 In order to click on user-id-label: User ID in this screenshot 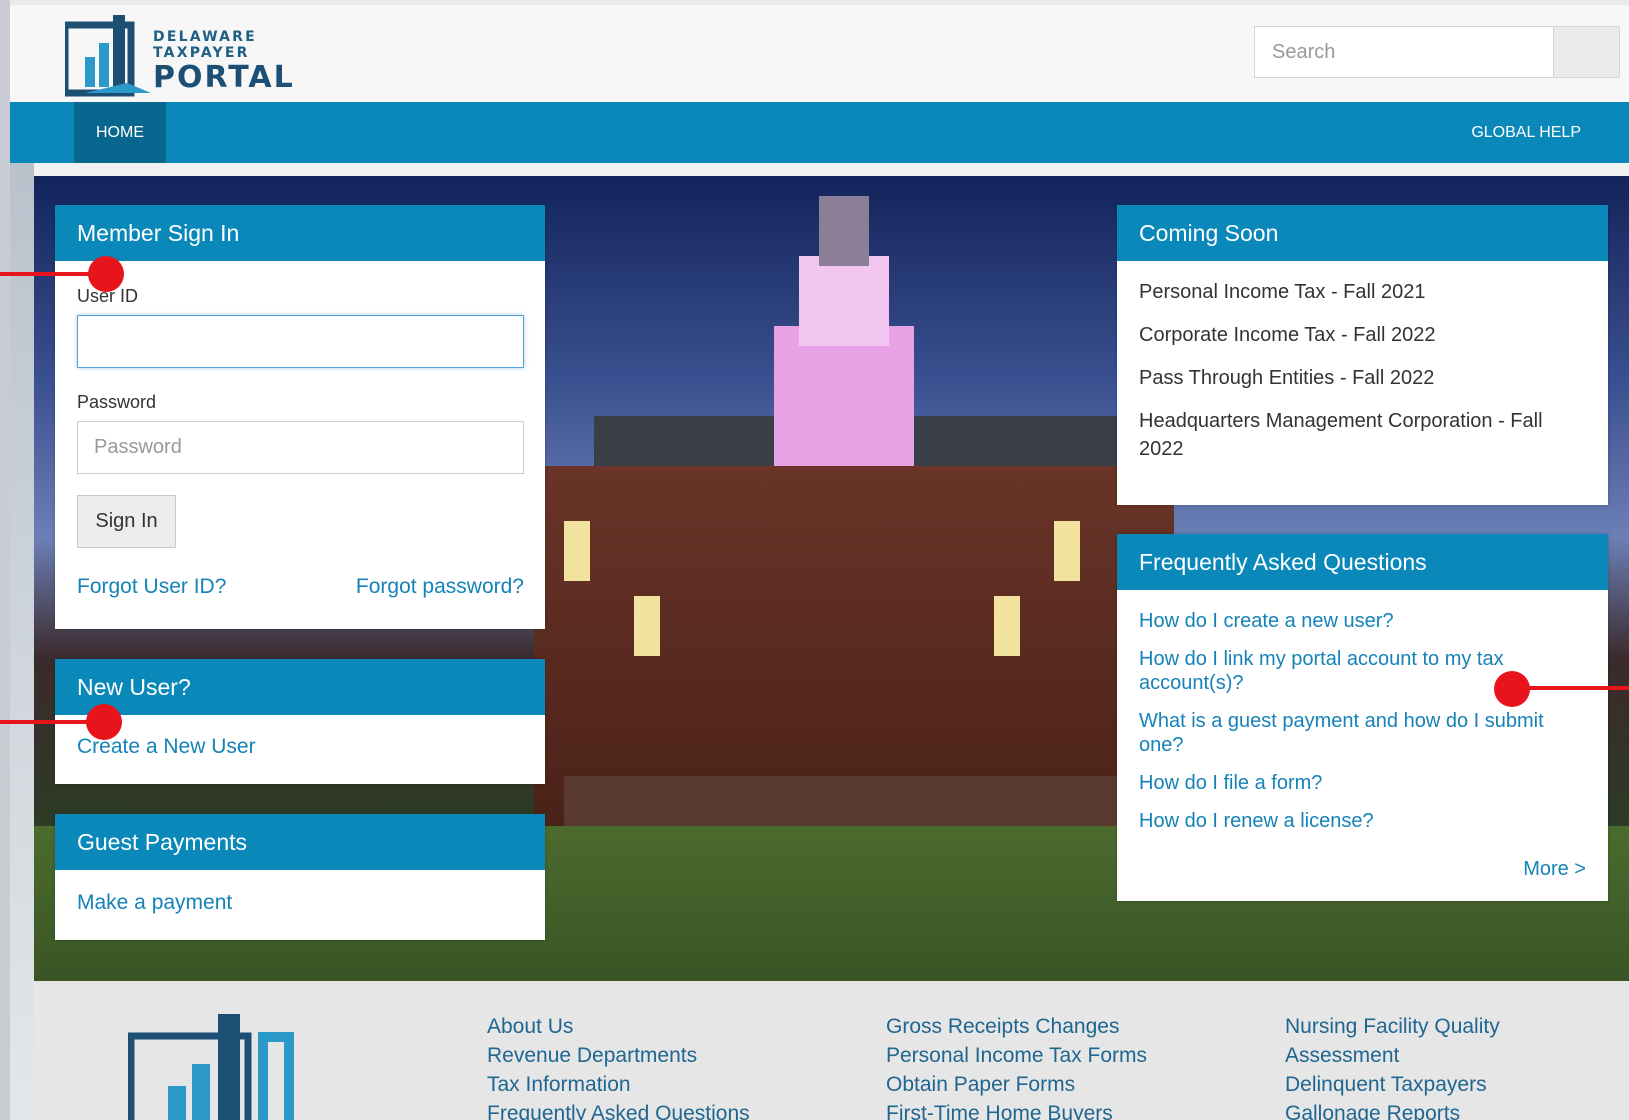, I will do `click(108, 296)`.